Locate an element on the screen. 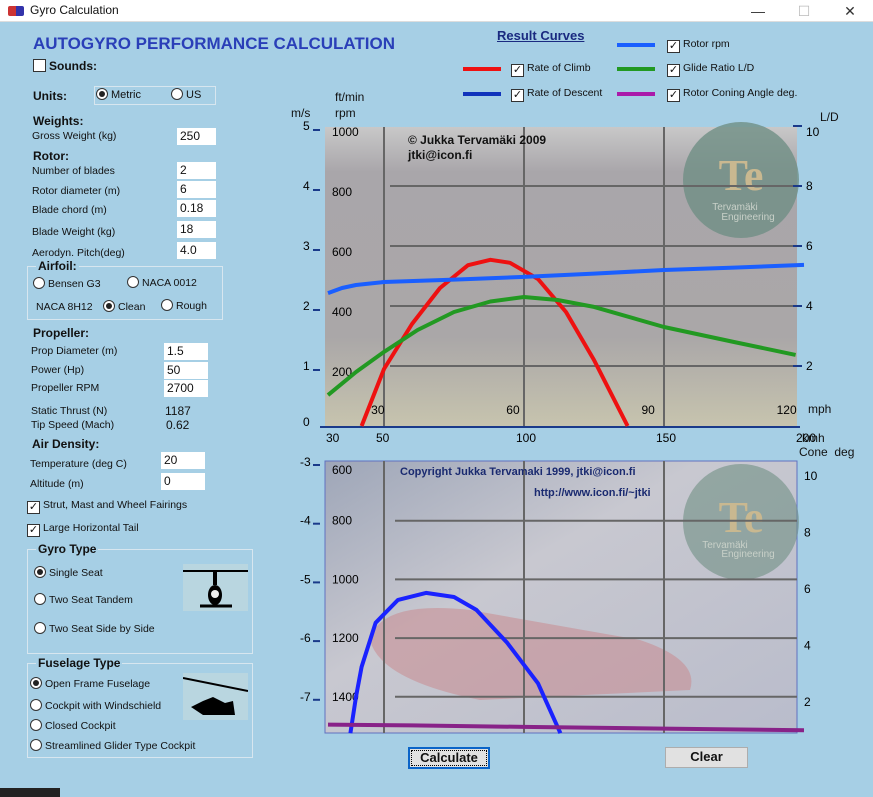  y-tick-label-ms: 5 is located at coordinates (306, 126).